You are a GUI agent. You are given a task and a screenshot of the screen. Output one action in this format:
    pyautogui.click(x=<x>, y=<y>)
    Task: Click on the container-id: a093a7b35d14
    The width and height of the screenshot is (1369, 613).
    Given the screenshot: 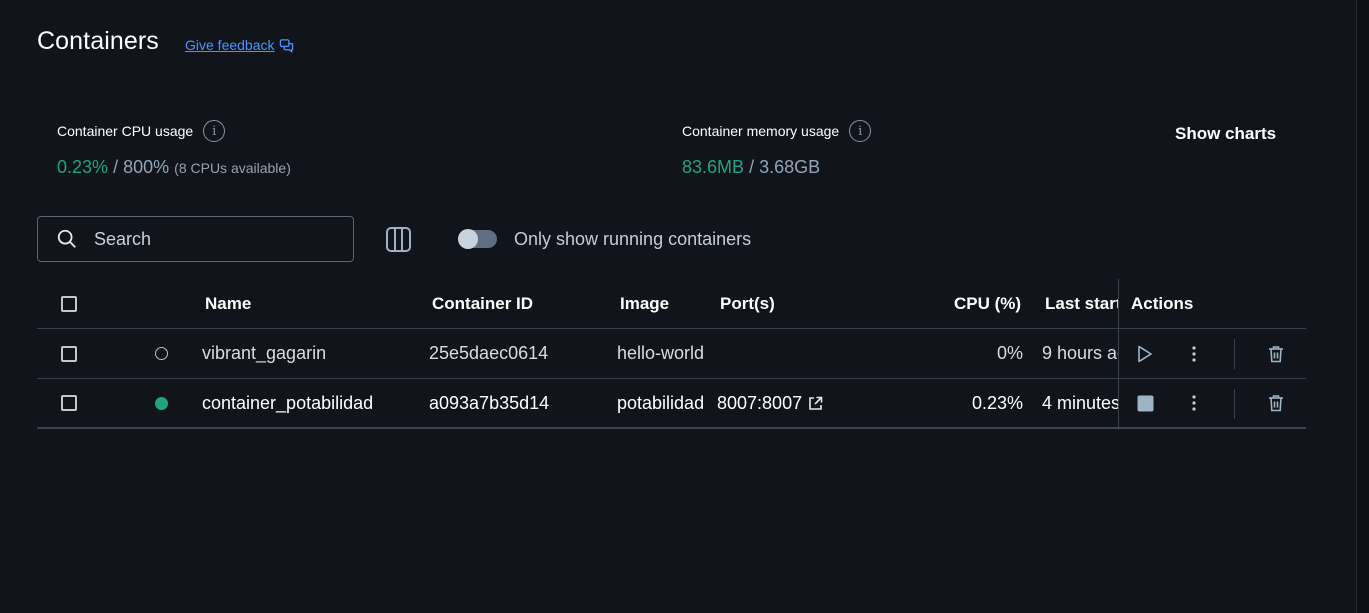 What is the action you would take?
    pyautogui.click(x=489, y=402)
    